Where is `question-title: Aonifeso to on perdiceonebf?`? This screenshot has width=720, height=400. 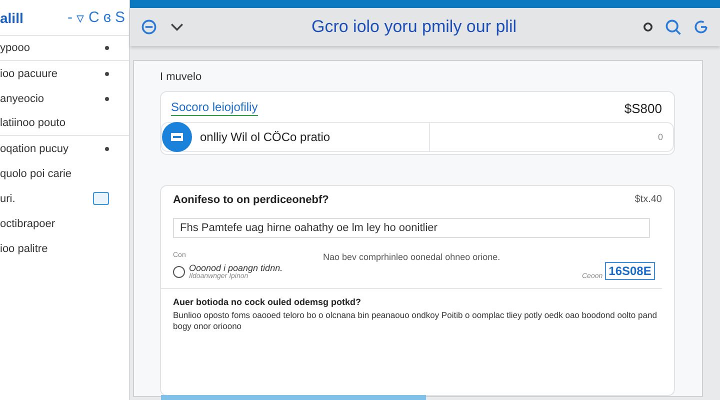
question-title: Aonifeso to on perdiceonebf? is located at coordinates (251, 200).